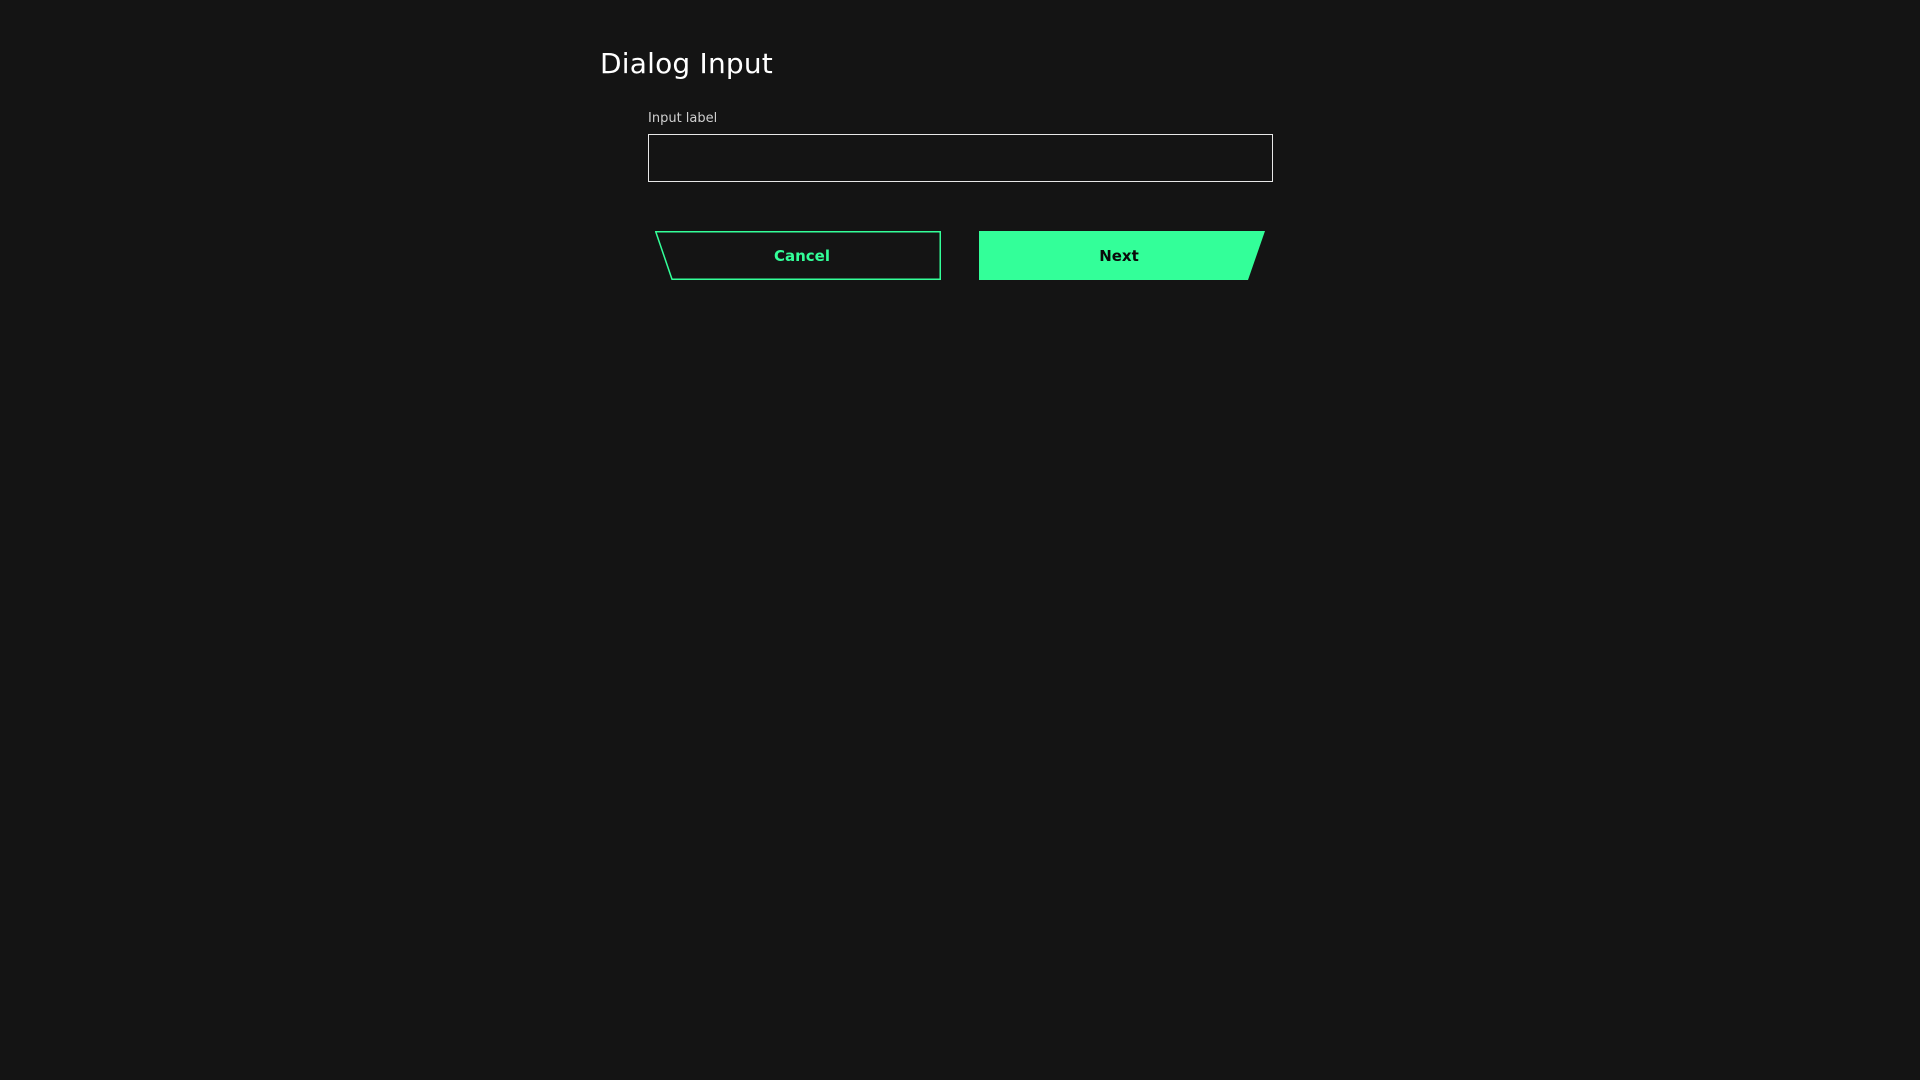 The image size is (1920, 1080). Describe the element at coordinates (683, 118) in the screenshot. I see `input-label: Input label` at that location.